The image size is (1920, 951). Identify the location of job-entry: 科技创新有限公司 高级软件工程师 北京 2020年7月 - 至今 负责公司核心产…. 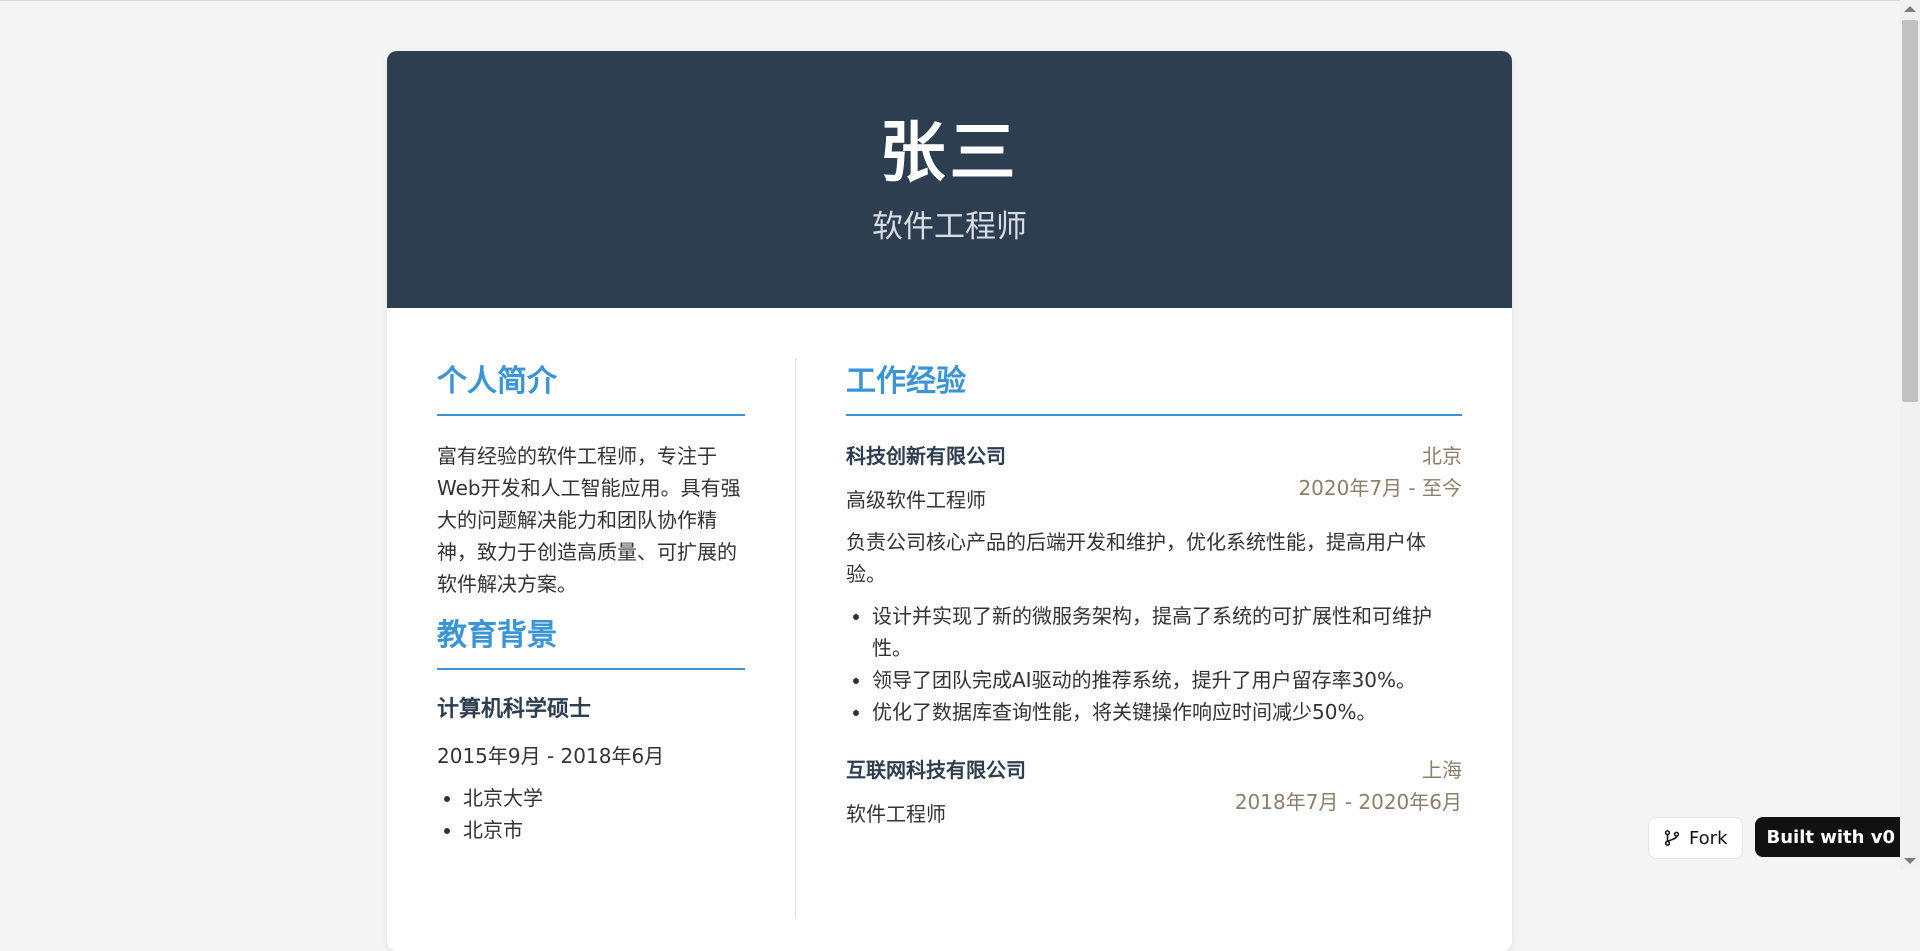
(1154, 584).